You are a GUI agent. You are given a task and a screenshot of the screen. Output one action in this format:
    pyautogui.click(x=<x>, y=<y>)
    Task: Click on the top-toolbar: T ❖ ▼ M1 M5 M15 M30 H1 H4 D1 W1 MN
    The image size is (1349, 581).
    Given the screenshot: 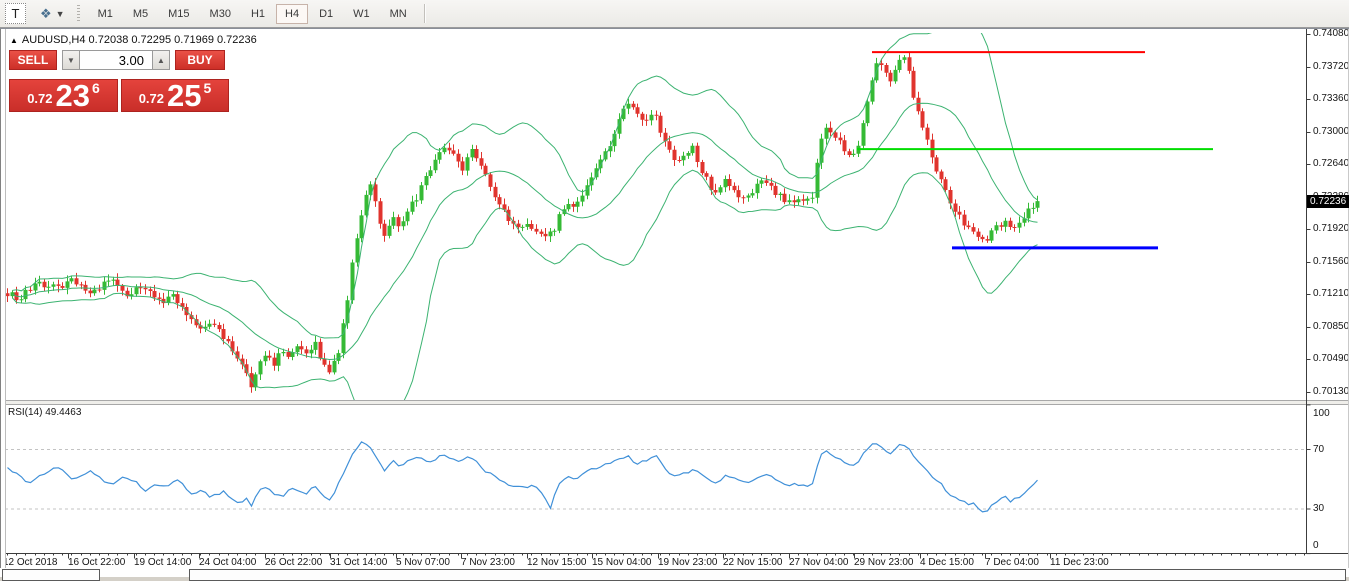 What is the action you would take?
    pyautogui.click(x=674, y=14)
    